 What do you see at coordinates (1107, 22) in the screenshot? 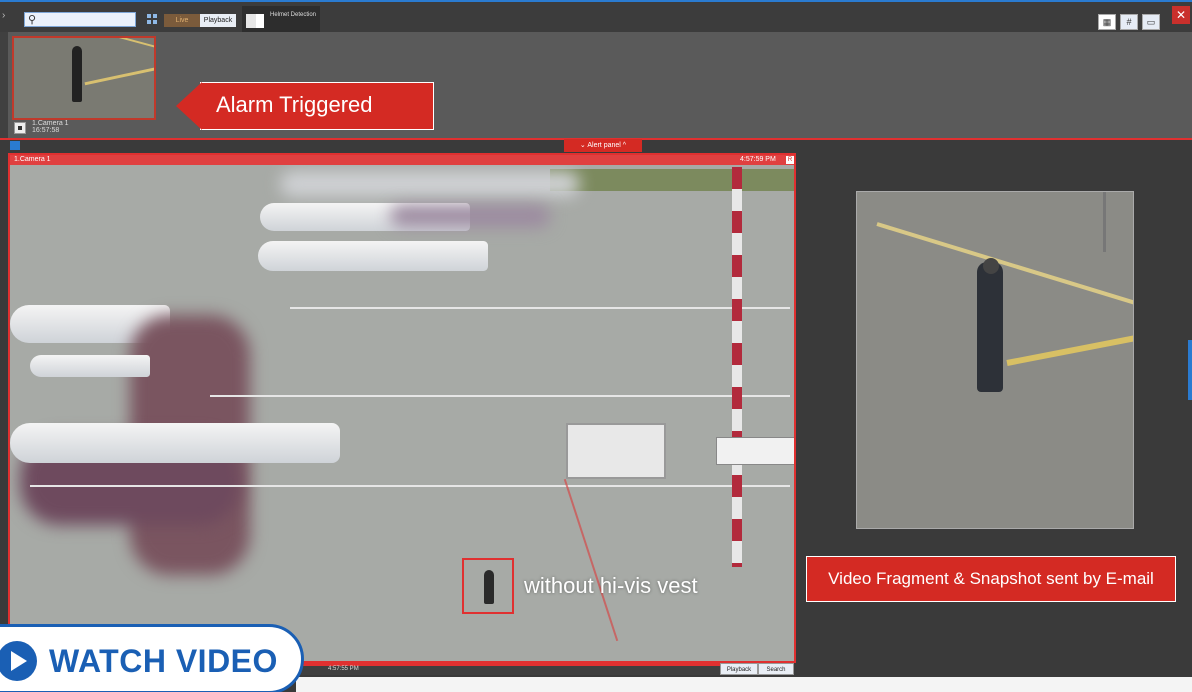
I see `grid-view-icon: ▦` at bounding box center [1107, 22].